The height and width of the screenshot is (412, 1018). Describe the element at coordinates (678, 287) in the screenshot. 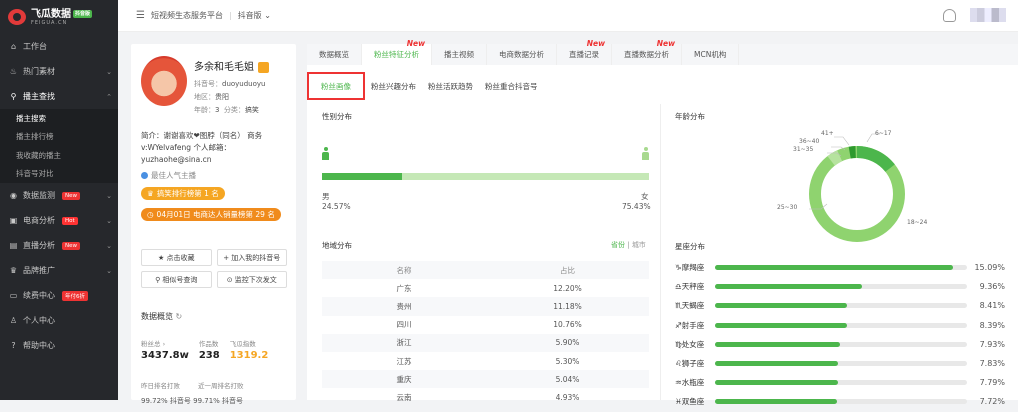

I see `zodiac-icon: ♎` at that location.